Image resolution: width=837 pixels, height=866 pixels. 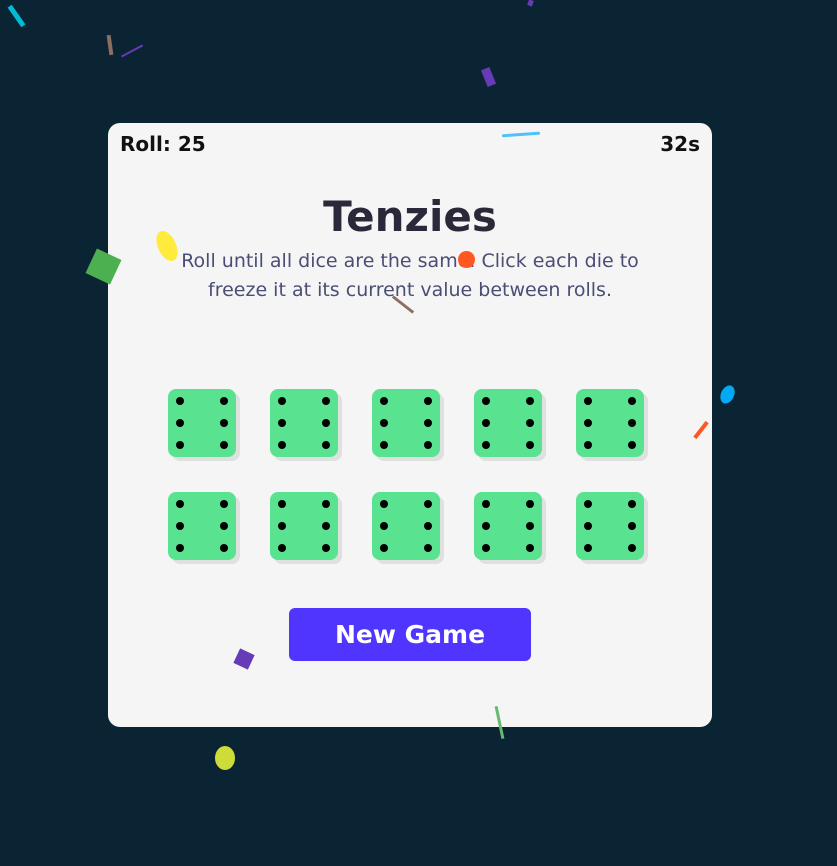 What do you see at coordinates (410, 216) in the screenshot?
I see `game-title: Tenzies` at bounding box center [410, 216].